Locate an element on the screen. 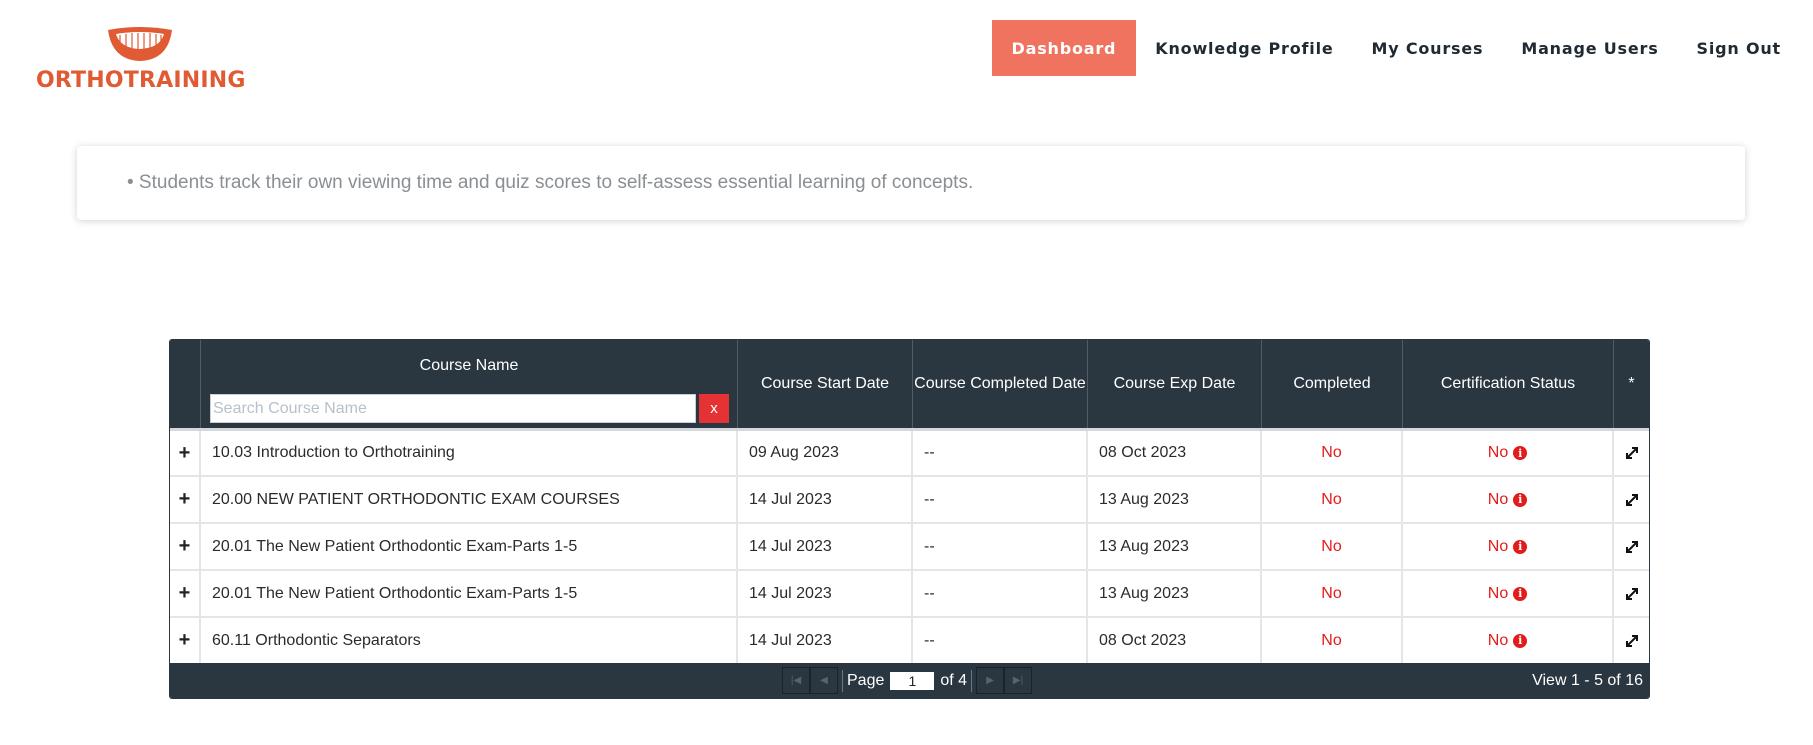  next-page-button: ▶ is located at coordinates (990, 680).